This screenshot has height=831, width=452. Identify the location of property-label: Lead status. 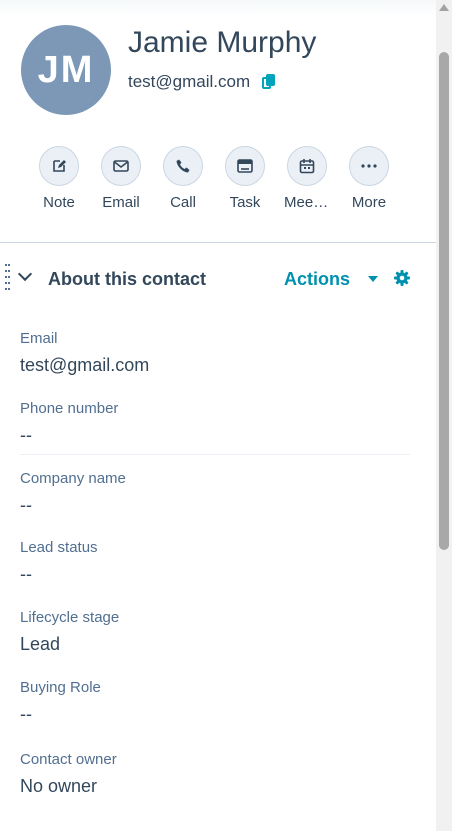
(59, 547).